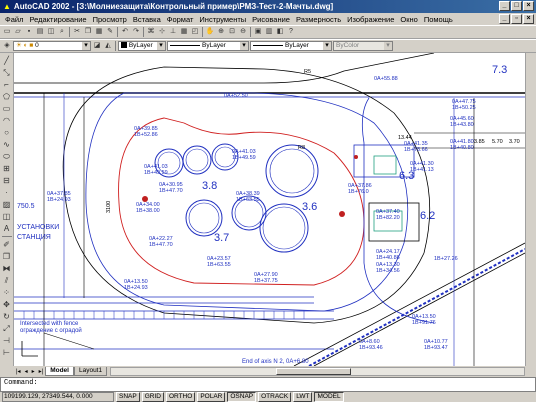 This screenshot has height=402, width=536. What do you see at coordinates (51, 32) in the screenshot?
I see `preview-icon: ◫` at bounding box center [51, 32].